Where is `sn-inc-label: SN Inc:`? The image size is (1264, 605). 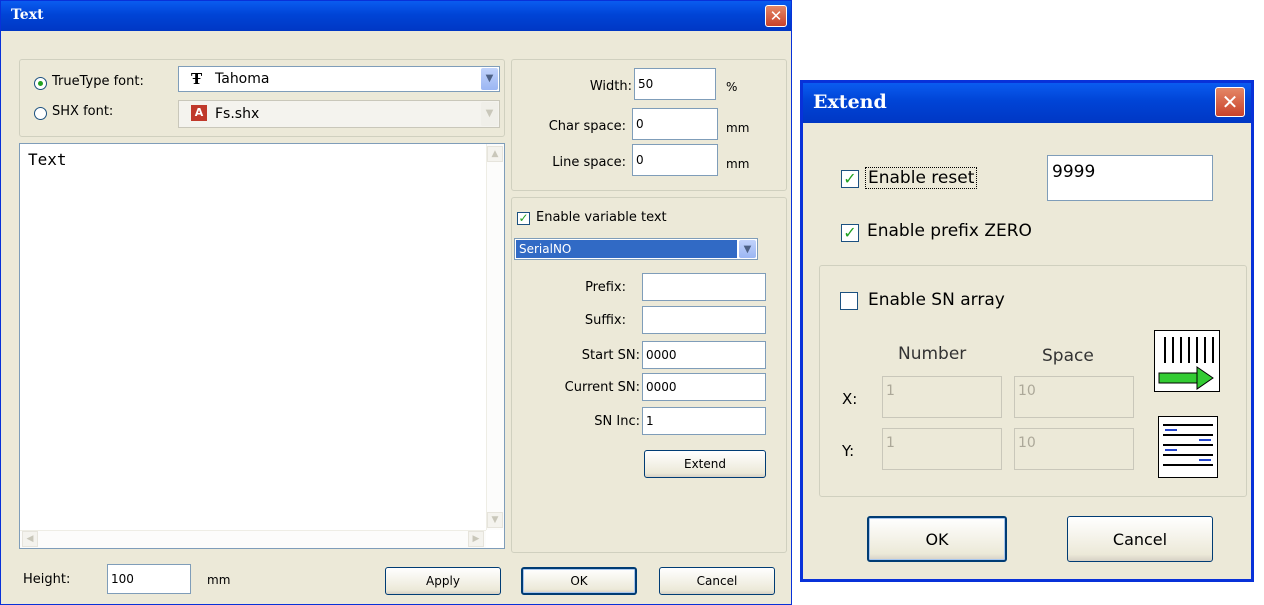 sn-inc-label: SN Inc: is located at coordinates (617, 421).